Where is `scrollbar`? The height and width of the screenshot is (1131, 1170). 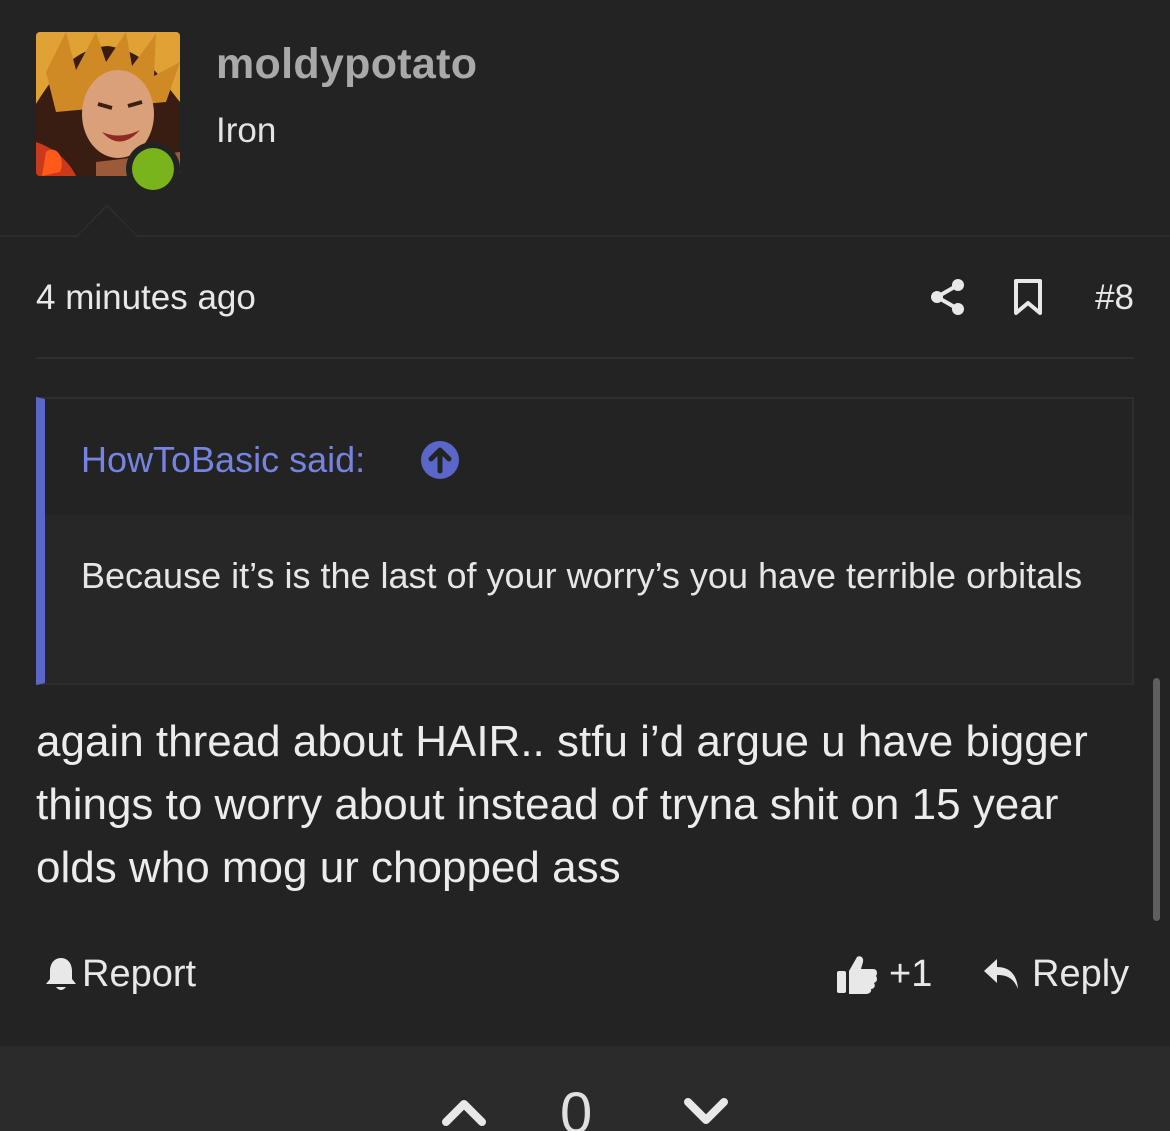
scrollbar is located at coordinates (1156, 799).